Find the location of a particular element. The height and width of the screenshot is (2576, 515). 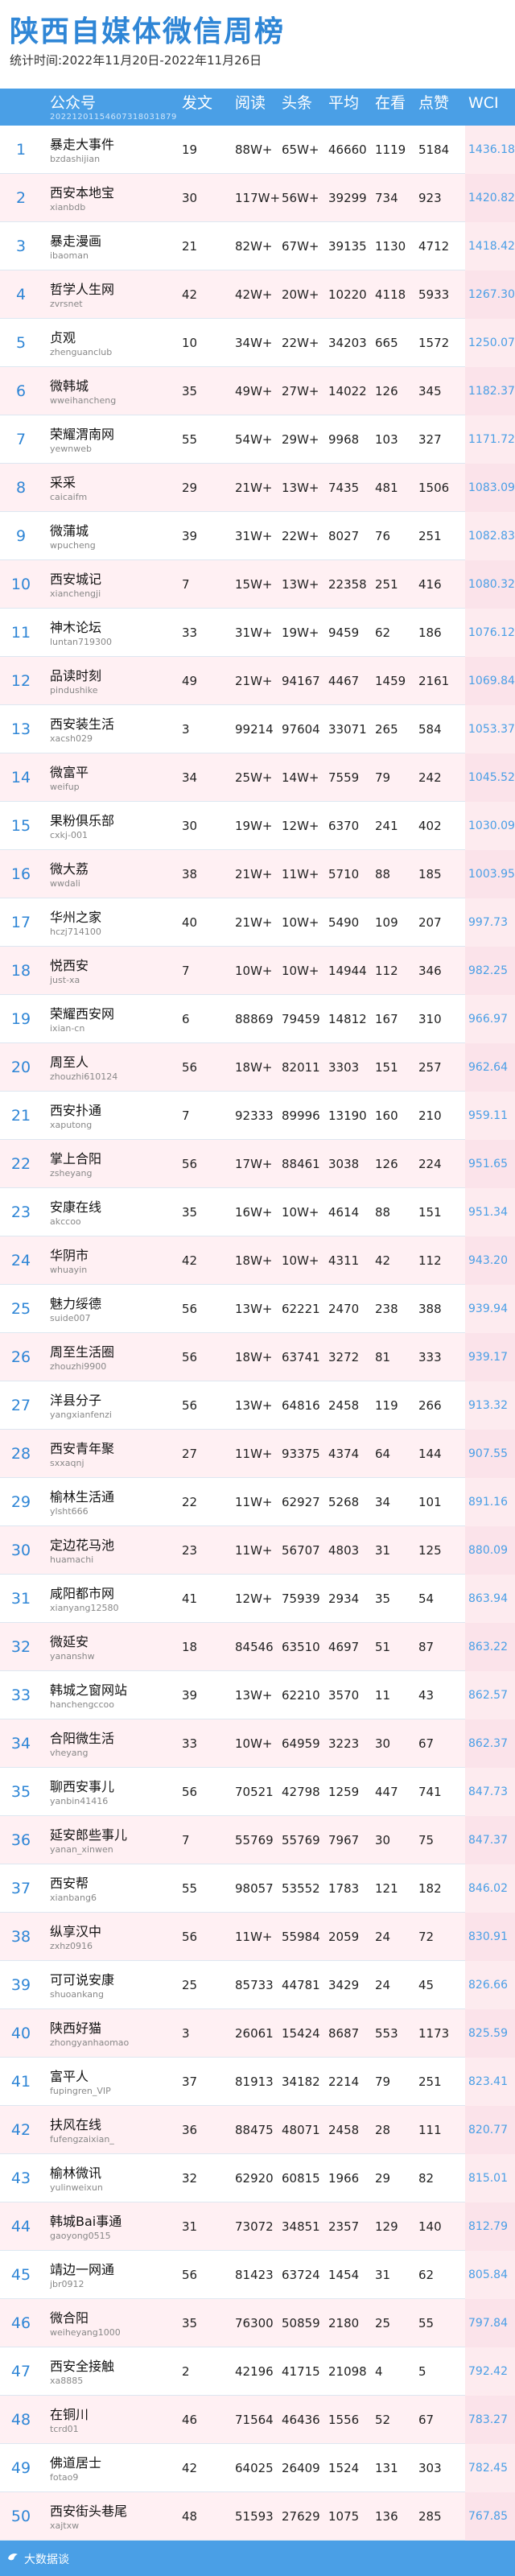

row-average: 14812 is located at coordinates (347, 1019).